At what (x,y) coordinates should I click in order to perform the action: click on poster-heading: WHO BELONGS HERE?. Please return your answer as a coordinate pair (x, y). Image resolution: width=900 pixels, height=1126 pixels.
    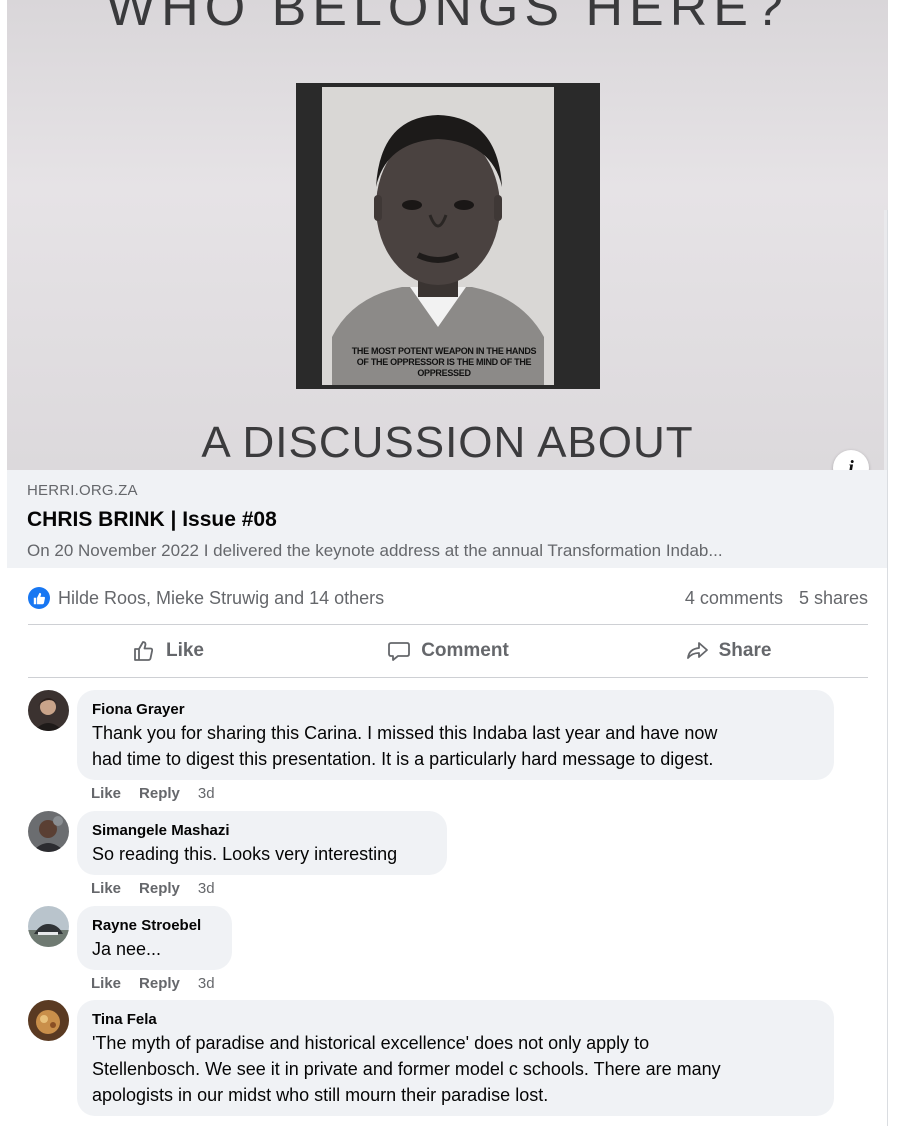
    Looking at the image, I should click on (447, 18).